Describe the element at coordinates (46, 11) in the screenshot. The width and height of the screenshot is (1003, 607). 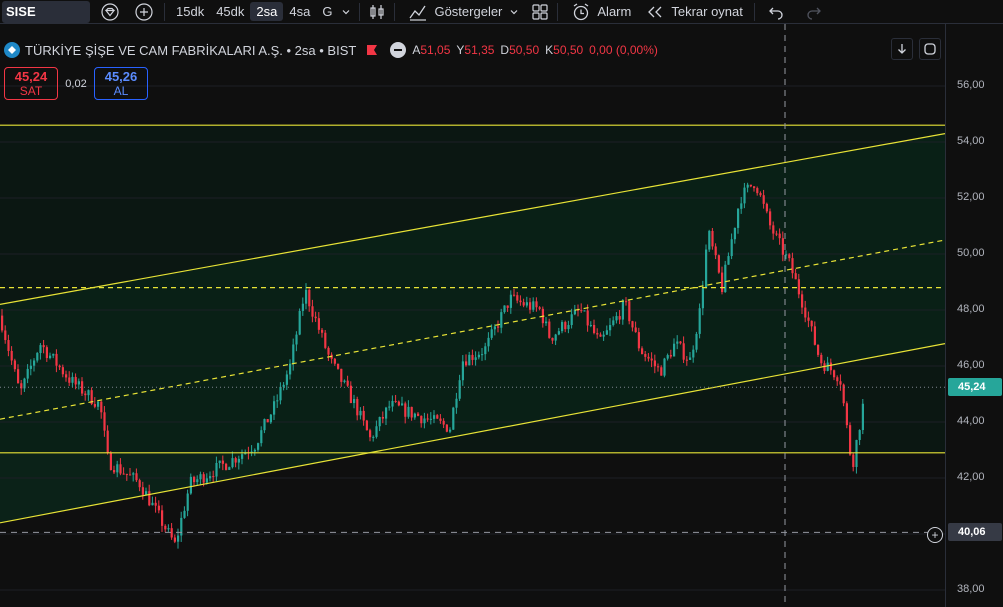
I see `symbol-search-button: SISE` at that location.